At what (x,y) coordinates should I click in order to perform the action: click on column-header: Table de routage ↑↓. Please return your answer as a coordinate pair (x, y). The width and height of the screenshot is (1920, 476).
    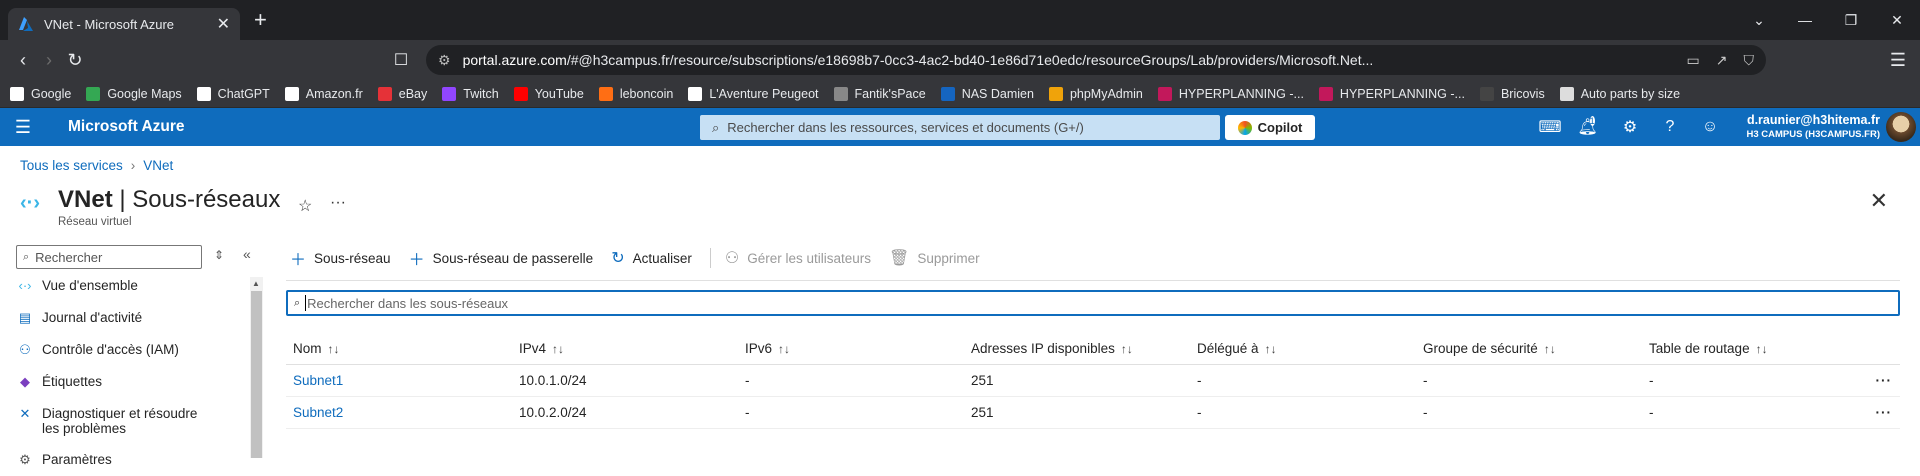
    Looking at the image, I should click on (1755, 349).